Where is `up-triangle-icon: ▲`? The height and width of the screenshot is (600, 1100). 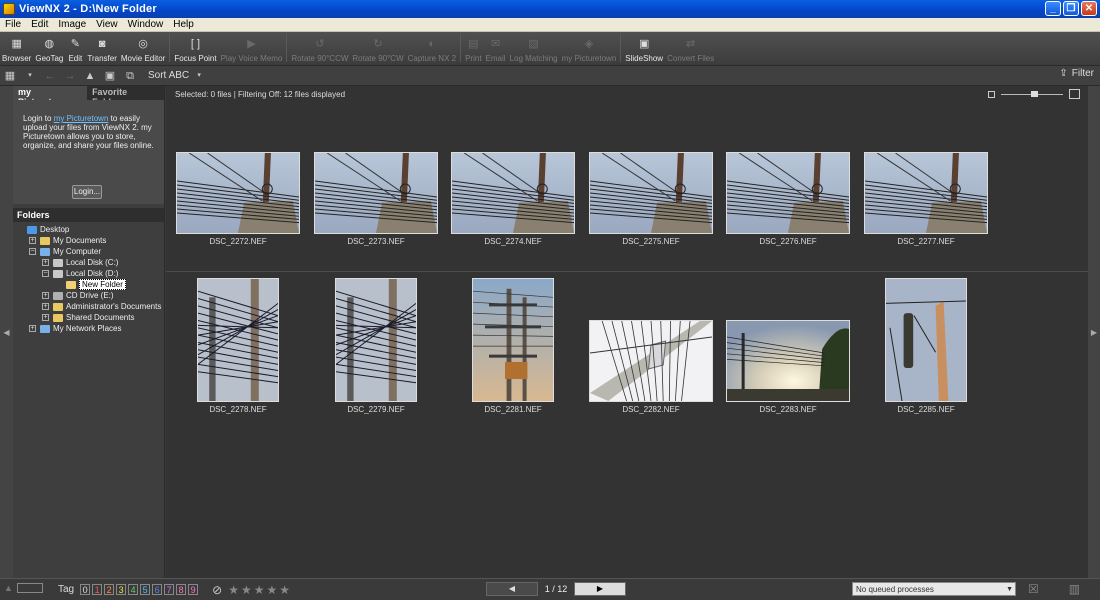
up-triangle-icon: ▲ is located at coordinates (8, 588).